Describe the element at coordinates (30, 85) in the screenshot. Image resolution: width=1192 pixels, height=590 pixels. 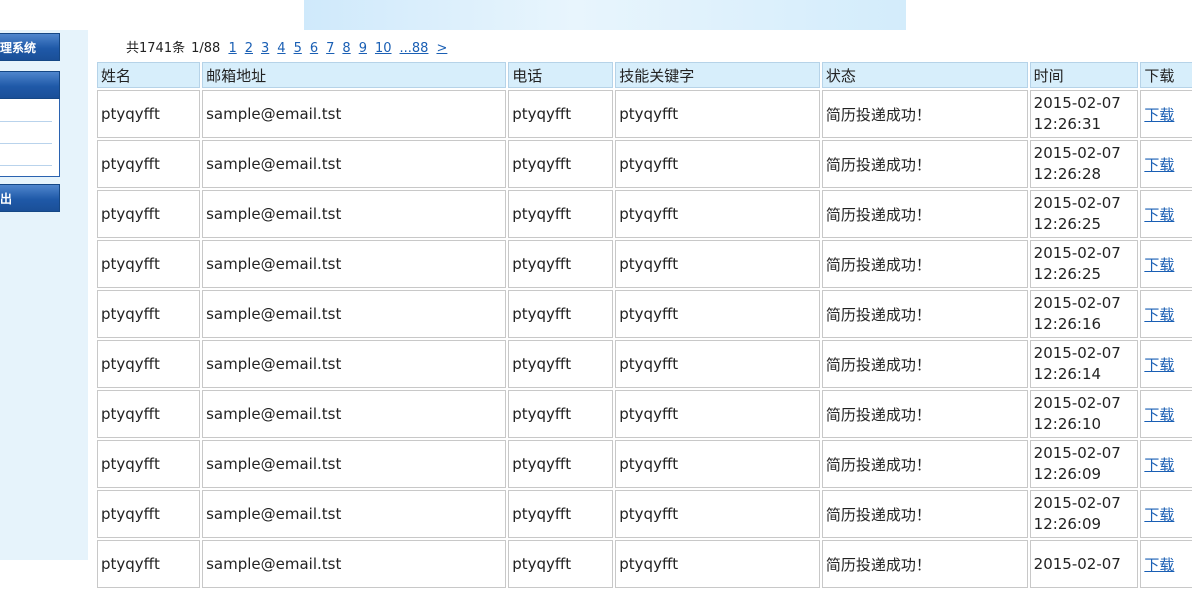
I see `sidebar-header-menu: 统` at that location.